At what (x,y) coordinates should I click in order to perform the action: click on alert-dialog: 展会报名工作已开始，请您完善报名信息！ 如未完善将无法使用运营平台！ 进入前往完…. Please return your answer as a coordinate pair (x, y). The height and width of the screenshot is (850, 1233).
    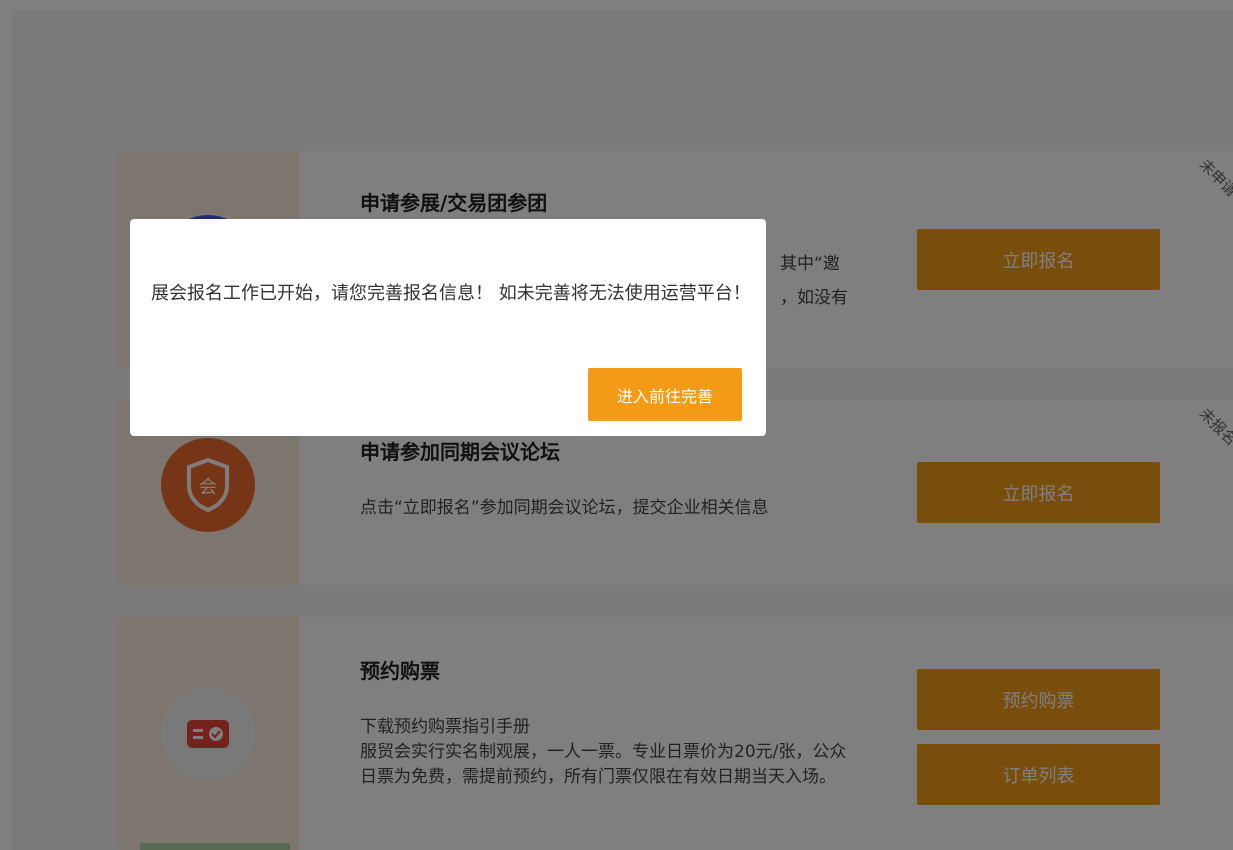
    Looking at the image, I should click on (448, 327).